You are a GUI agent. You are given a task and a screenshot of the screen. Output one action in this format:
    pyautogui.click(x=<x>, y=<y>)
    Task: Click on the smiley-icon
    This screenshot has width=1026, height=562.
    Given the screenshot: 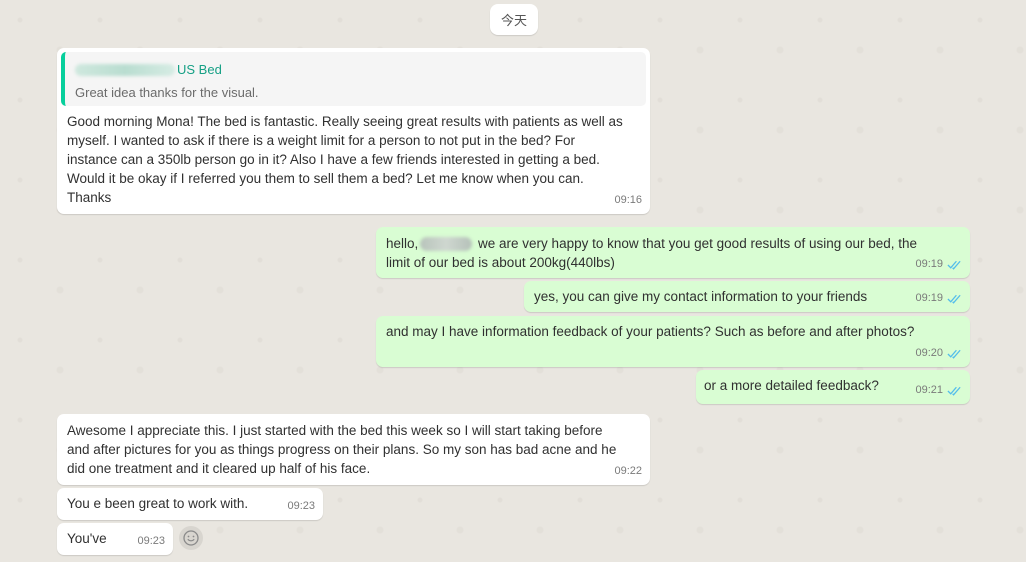 What is the action you would take?
    pyautogui.click(x=191, y=538)
    